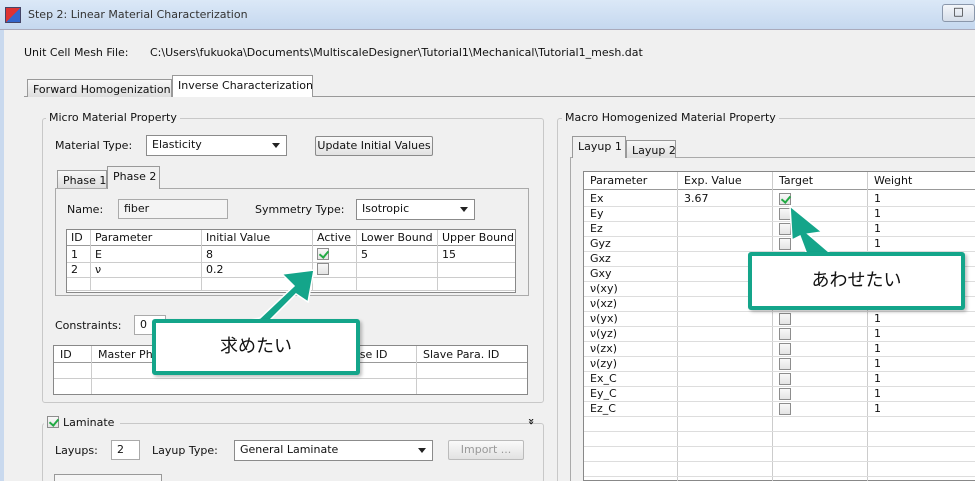 The width and height of the screenshot is (975, 481). What do you see at coordinates (133, 177) in the screenshot?
I see `tab-phase-2: Phase 2` at bounding box center [133, 177].